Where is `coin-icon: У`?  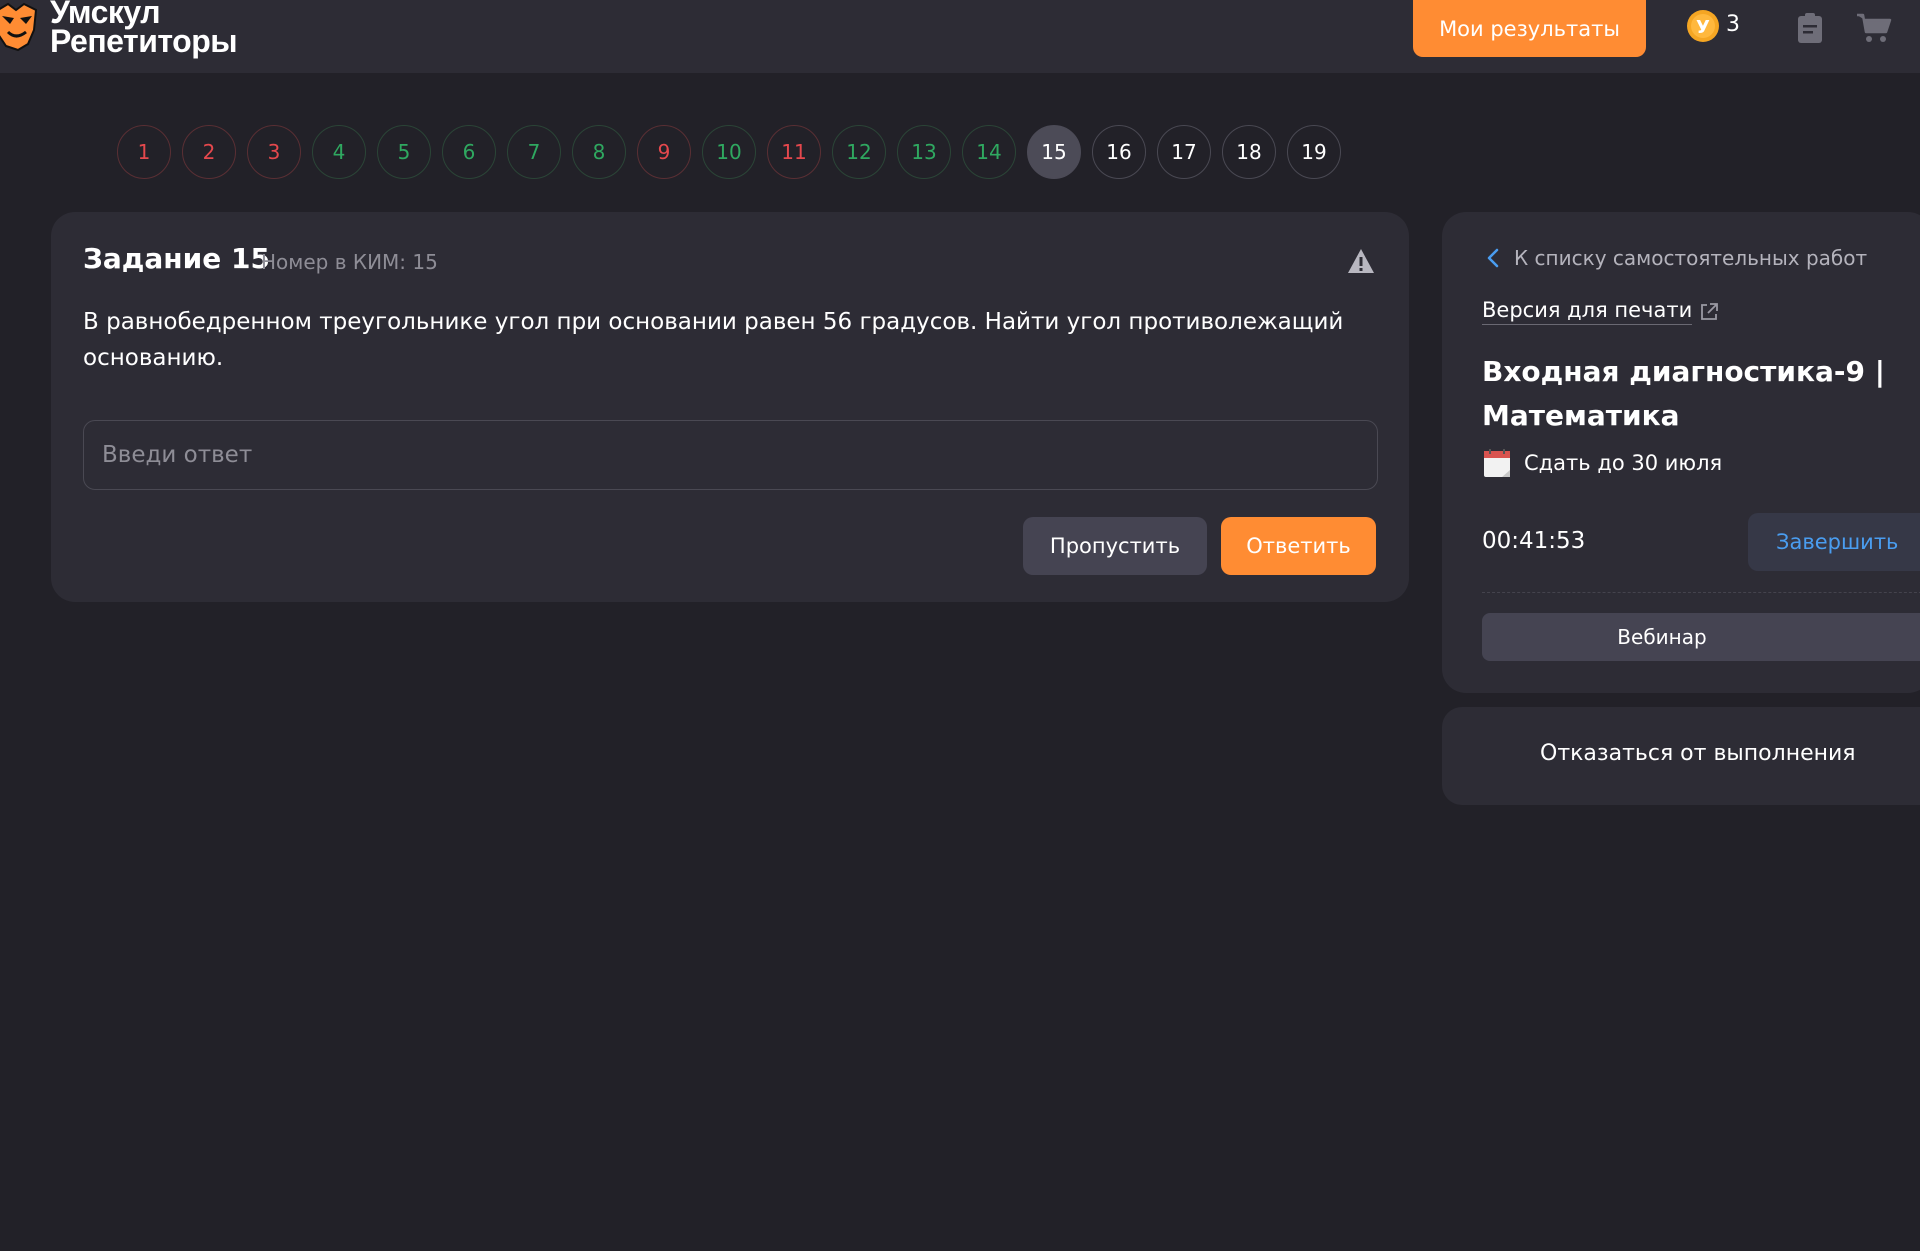
coin-icon: У is located at coordinates (1703, 26).